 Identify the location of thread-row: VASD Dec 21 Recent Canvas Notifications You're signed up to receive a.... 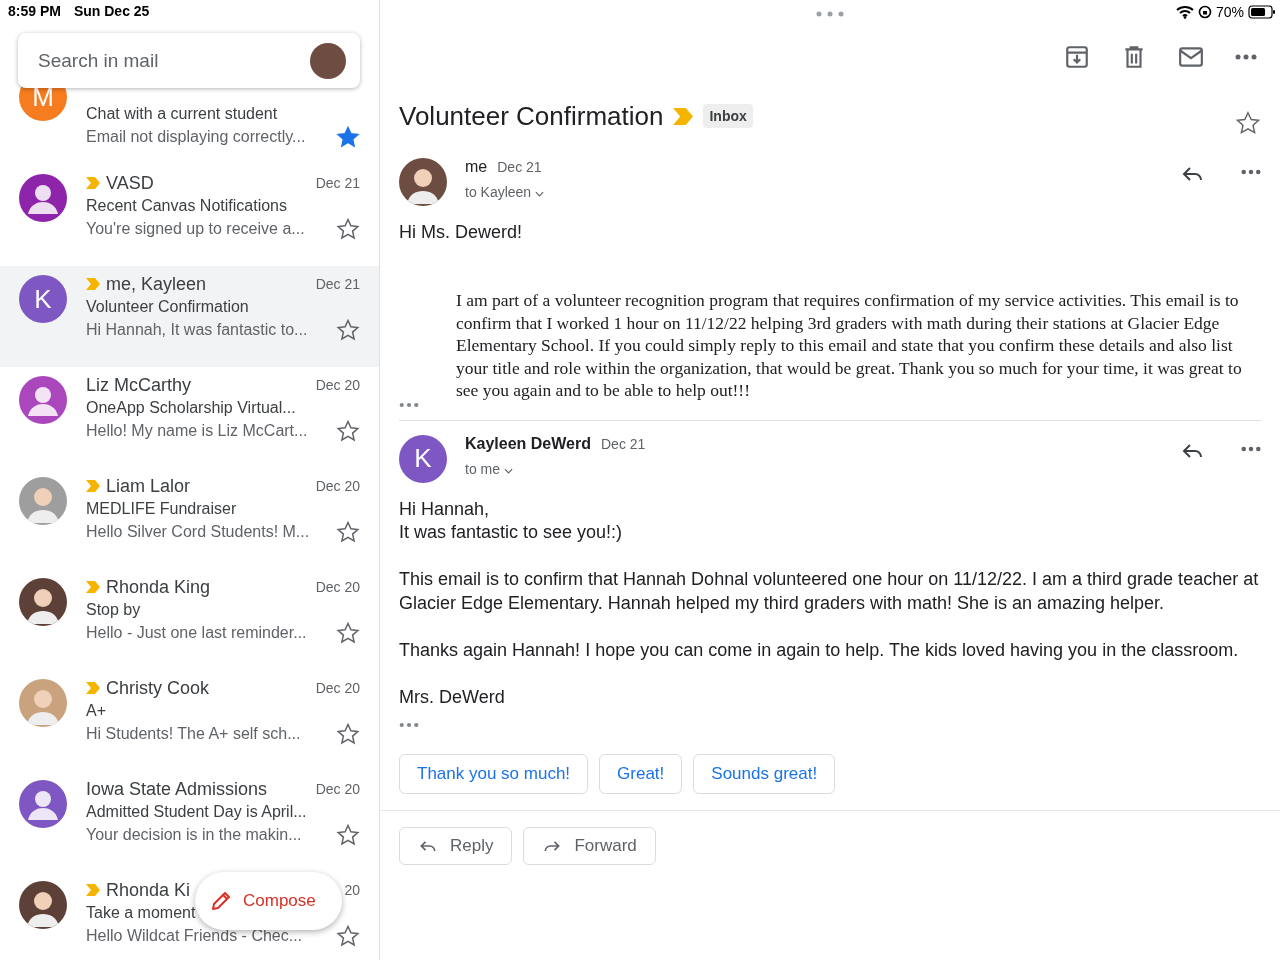
(189, 215).